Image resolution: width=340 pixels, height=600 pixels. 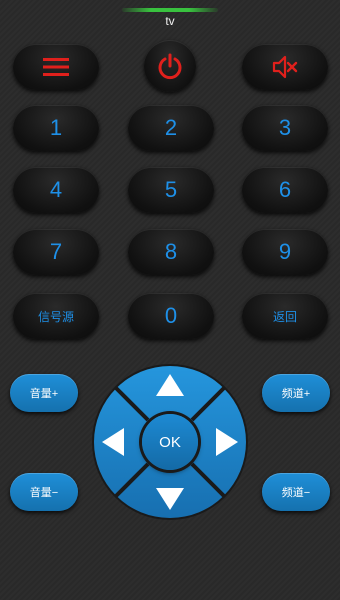 What do you see at coordinates (285, 128) in the screenshot?
I see `digit-3-button: 3` at bounding box center [285, 128].